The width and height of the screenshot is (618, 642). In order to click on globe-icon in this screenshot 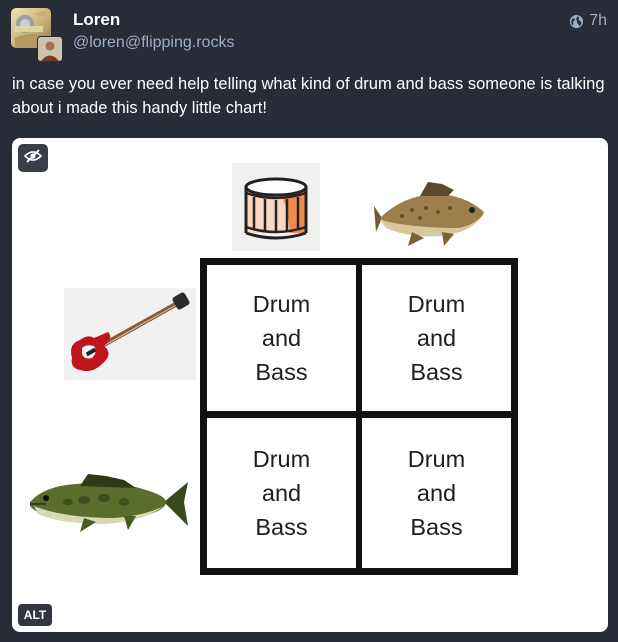, I will do `click(576, 21)`.